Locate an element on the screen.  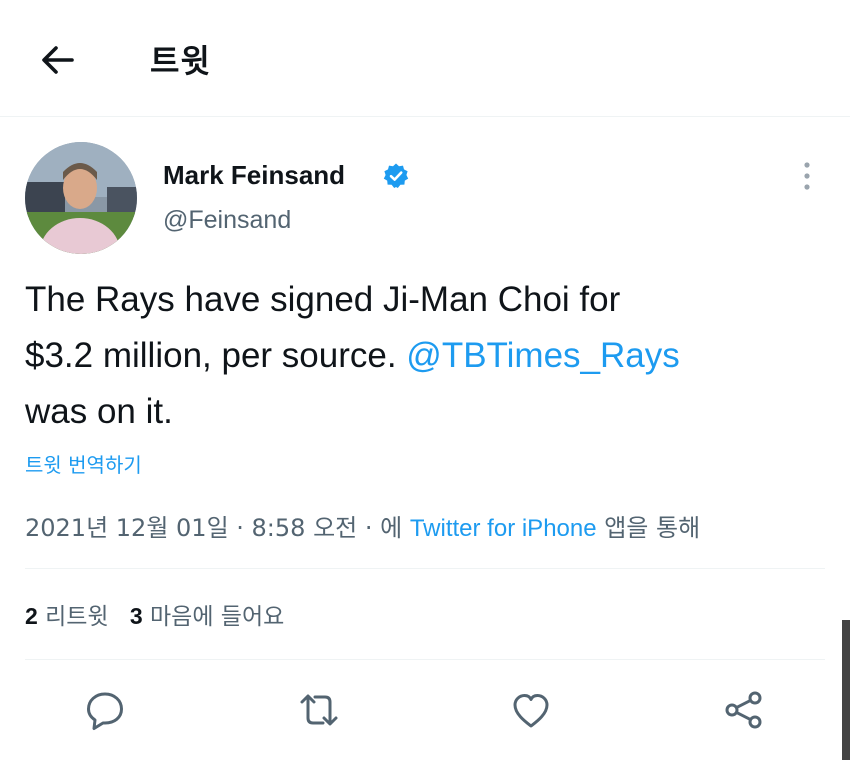
heart-icon is located at coordinates (531, 711).